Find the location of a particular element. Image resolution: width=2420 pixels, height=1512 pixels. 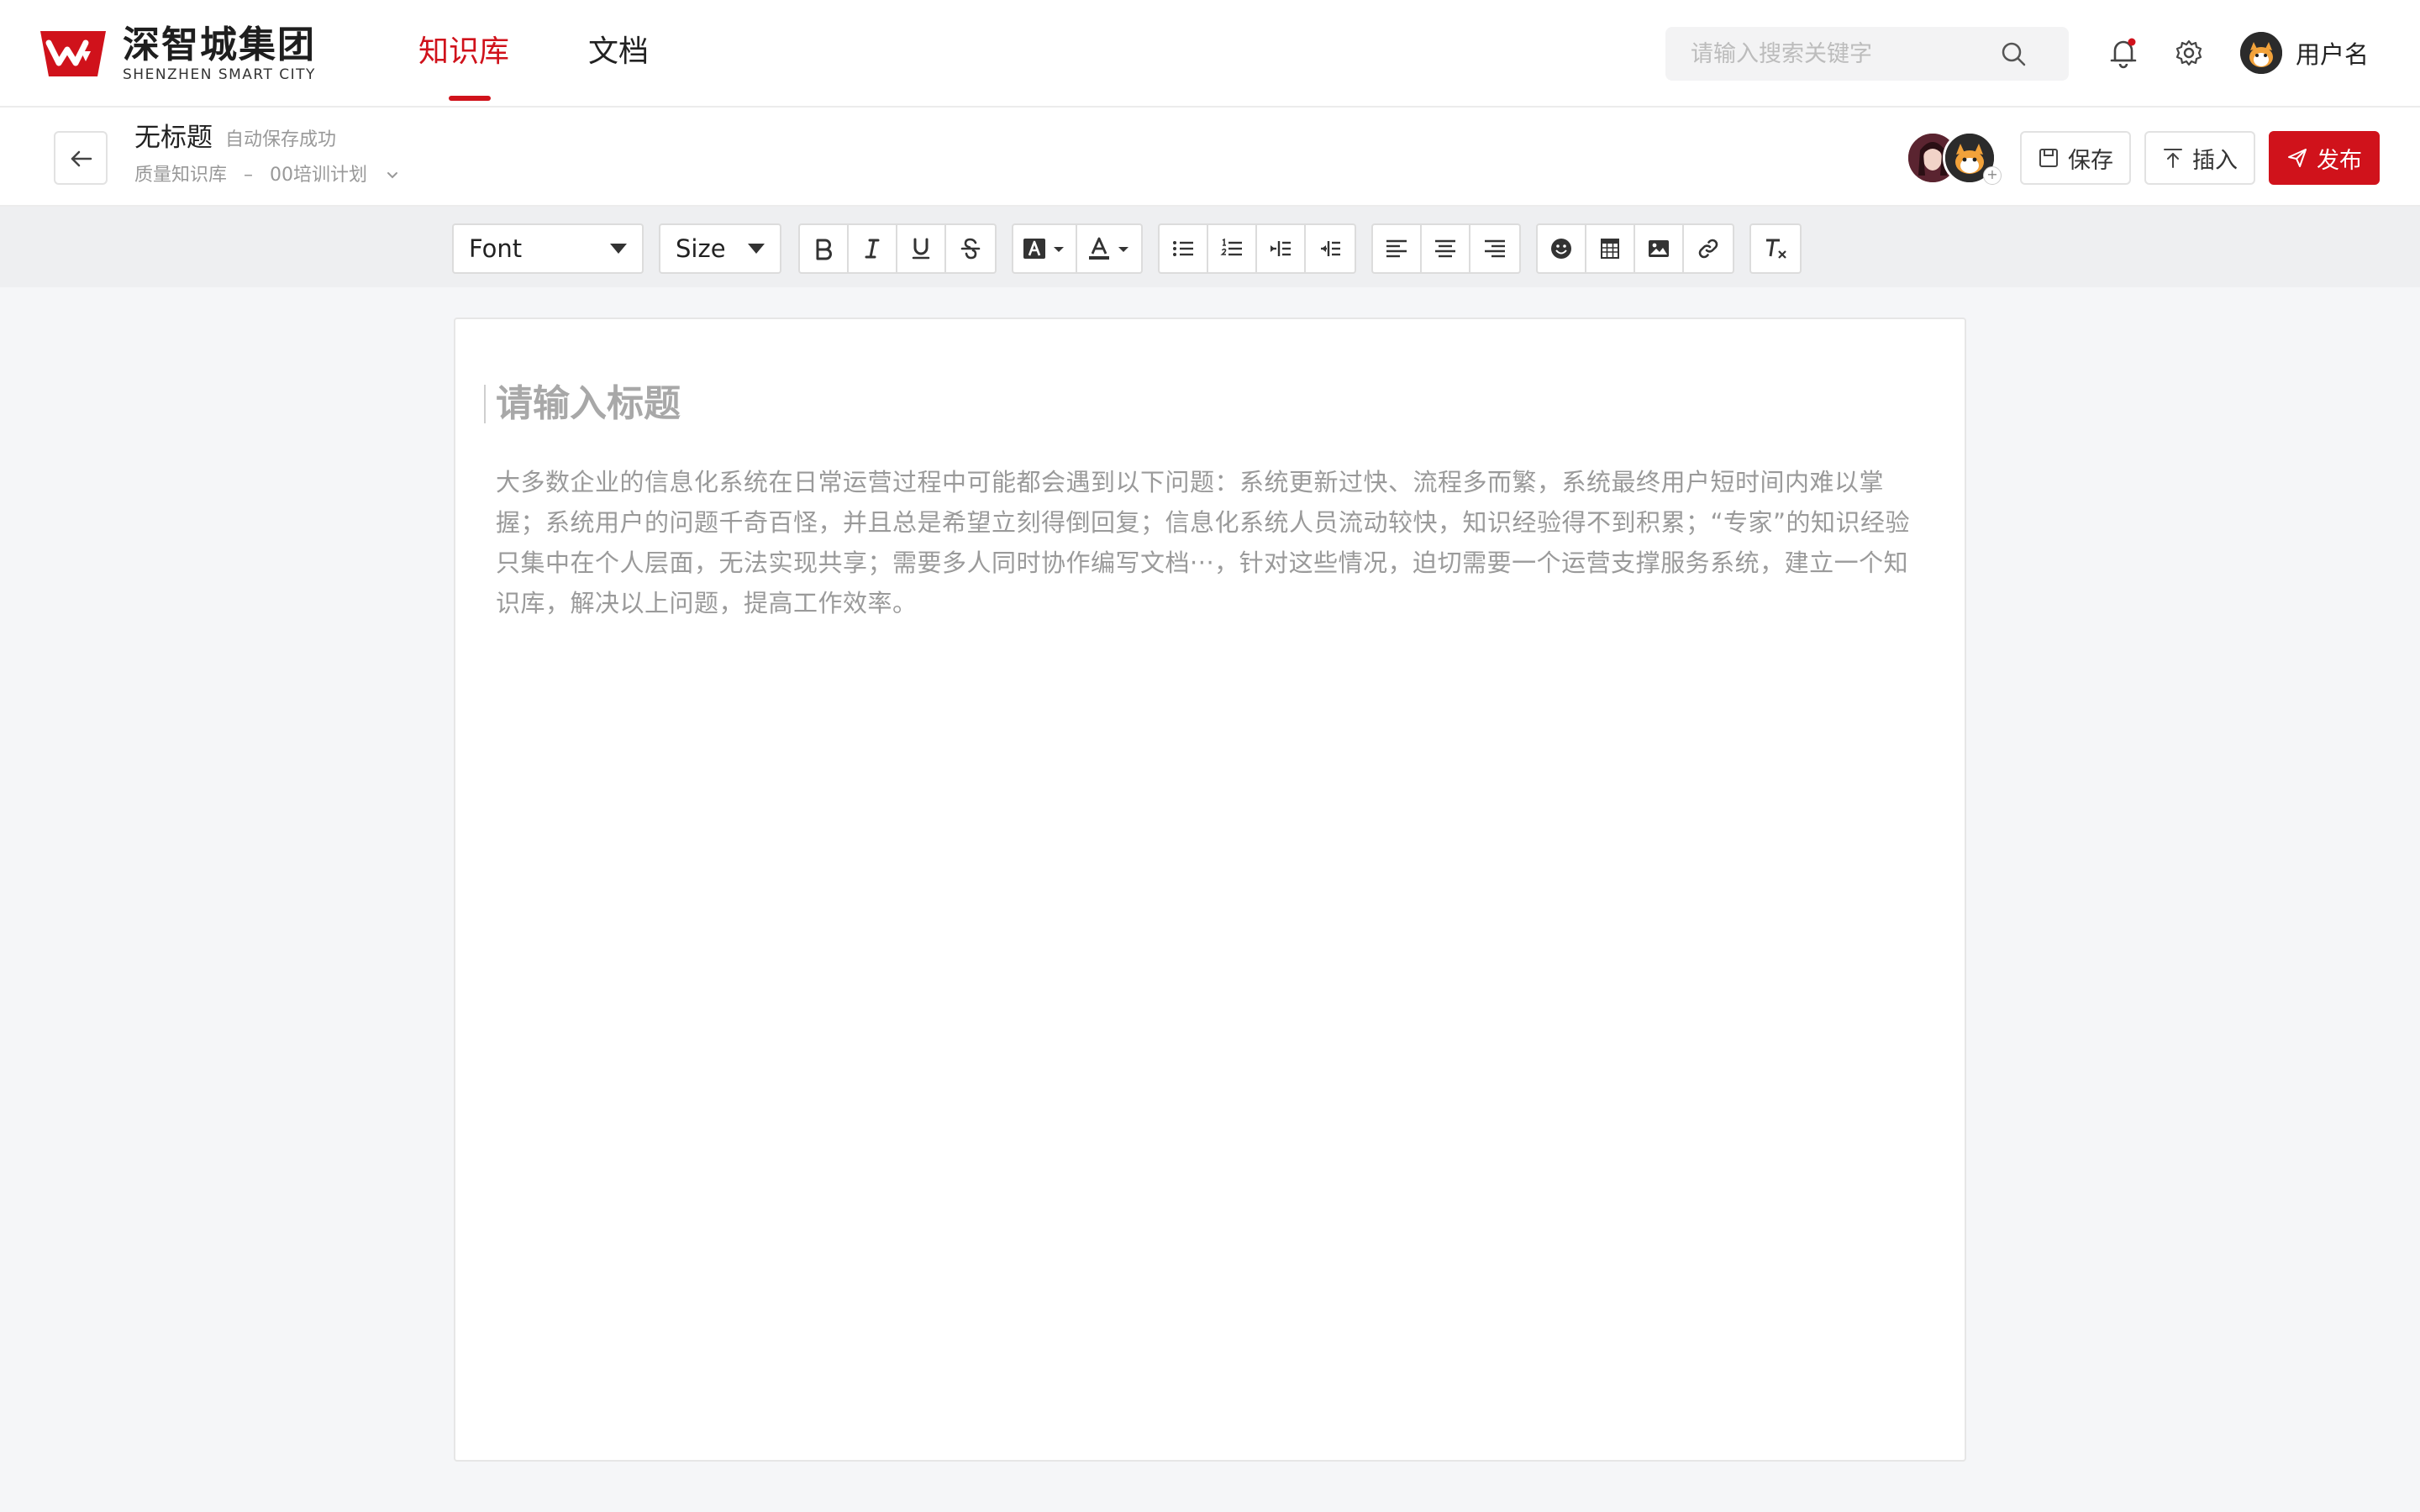

collaborators: + is located at coordinates (1956, 157).